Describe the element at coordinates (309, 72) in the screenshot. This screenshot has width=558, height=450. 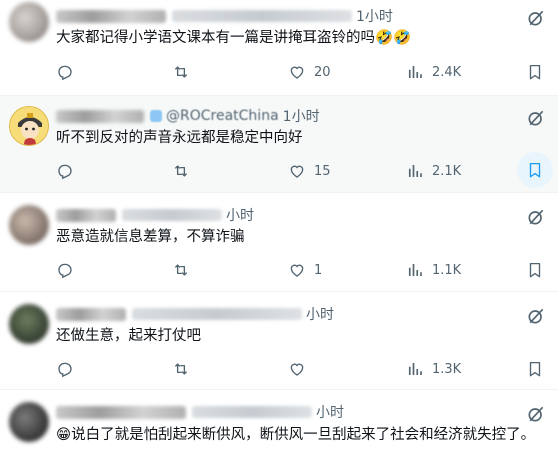
I see `like-button: 20` at that location.